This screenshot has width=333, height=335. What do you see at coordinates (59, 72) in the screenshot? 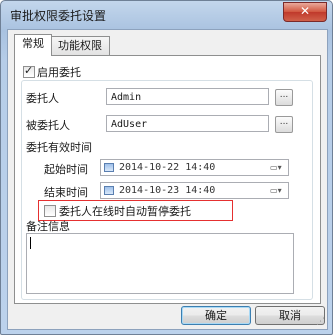
I see `enable-delegation-label: 启用委托` at bounding box center [59, 72].